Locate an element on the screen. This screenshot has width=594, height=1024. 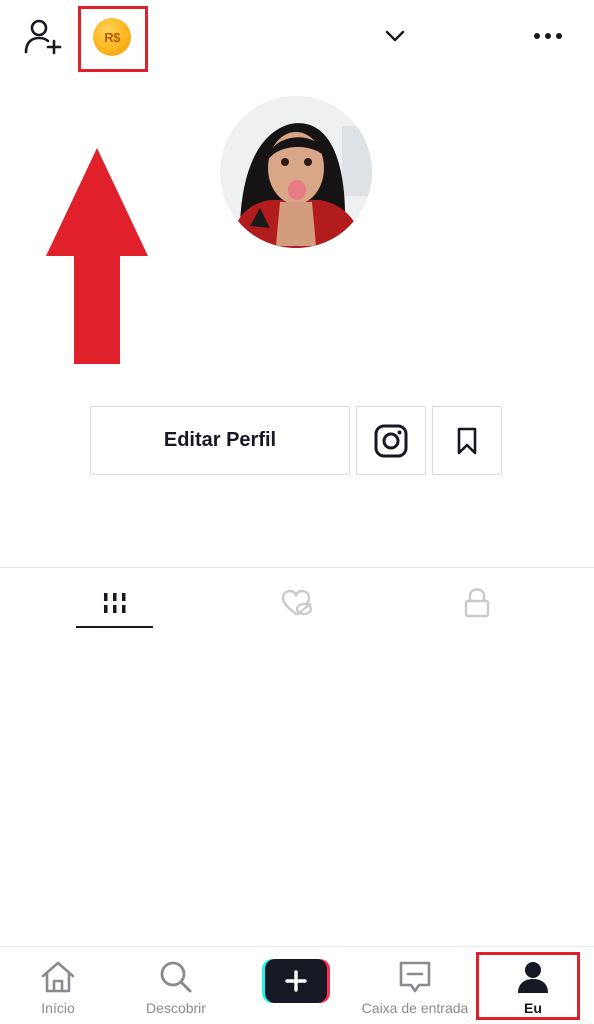
coin-label: R$ is located at coordinates (112, 37).